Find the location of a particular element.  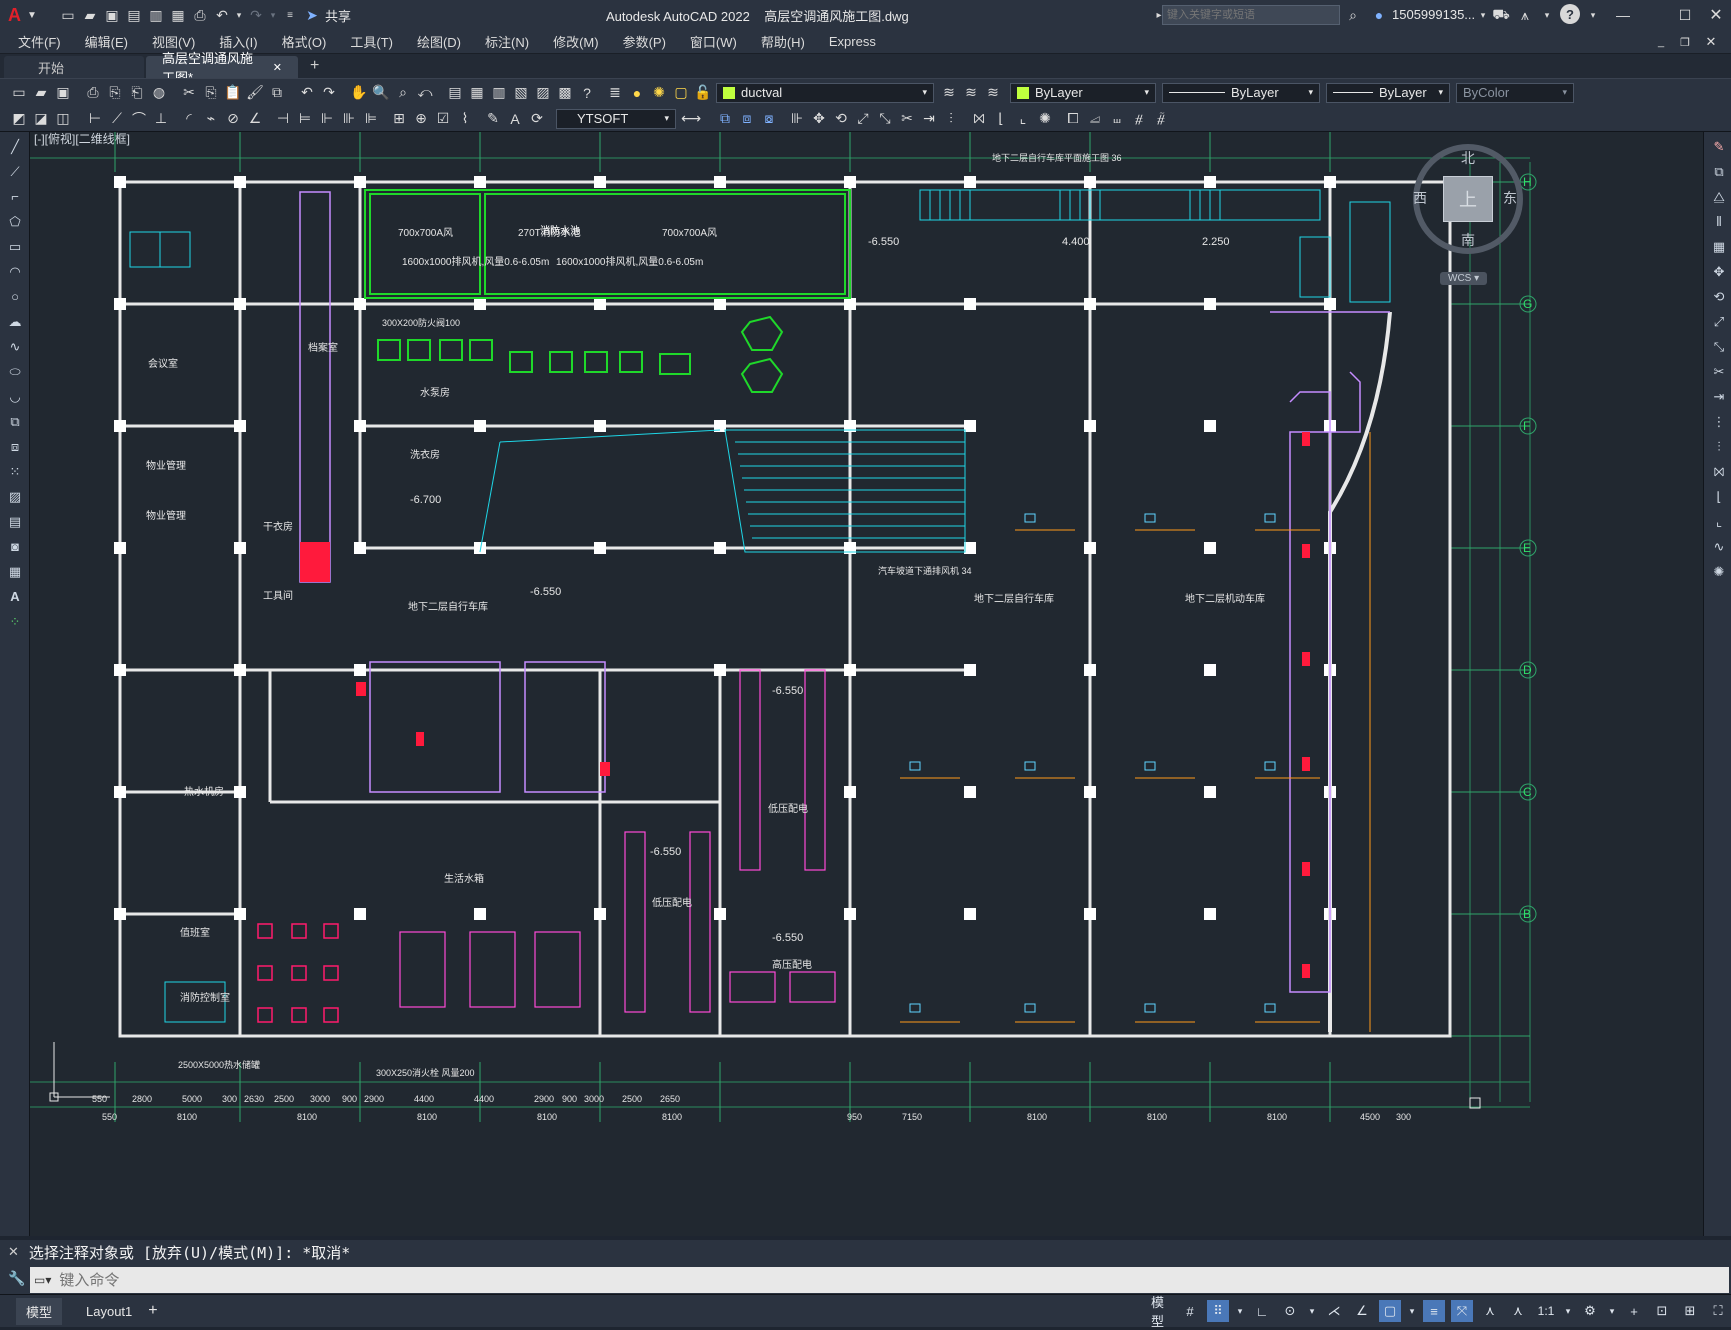

line-icon: ╱ is located at coordinates (15, 147).